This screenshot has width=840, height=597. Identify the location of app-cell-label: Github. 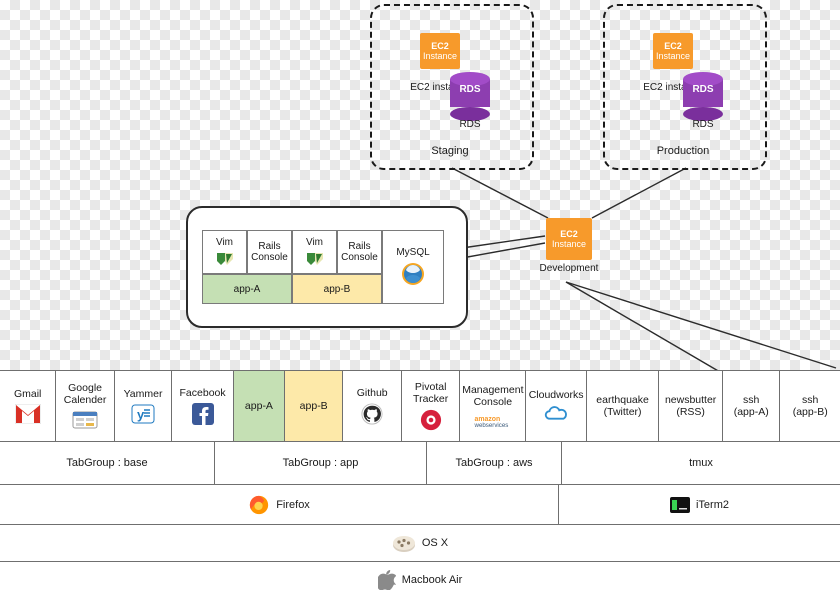
(372, 393).